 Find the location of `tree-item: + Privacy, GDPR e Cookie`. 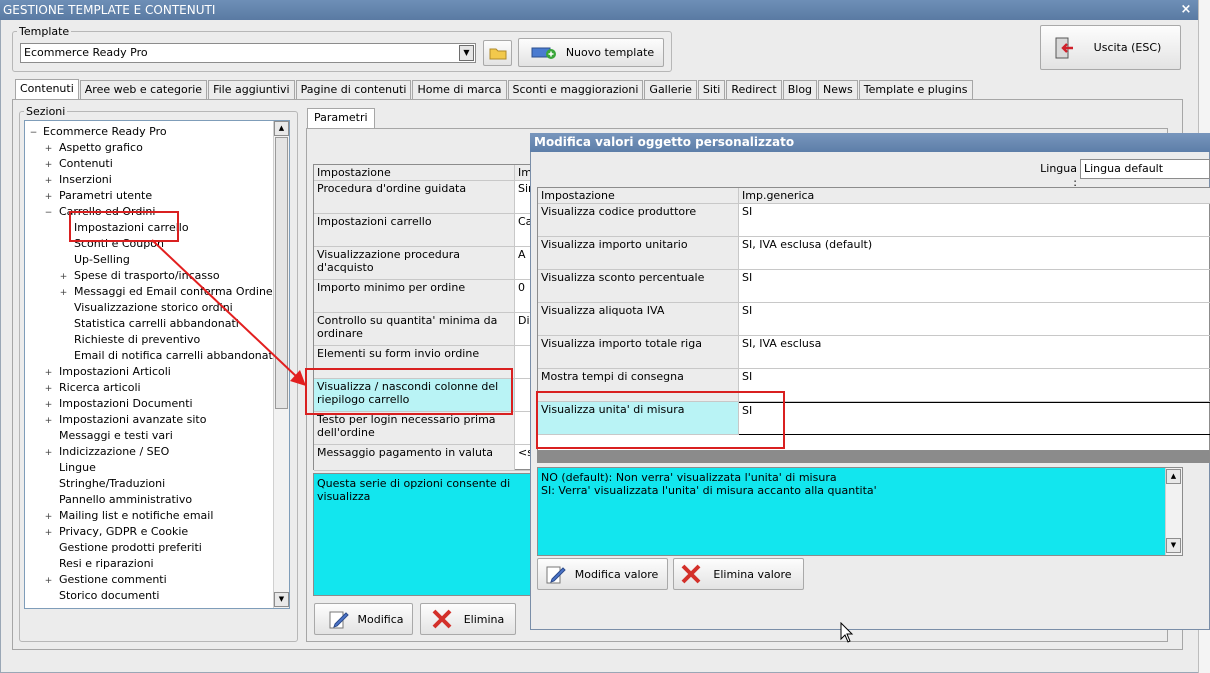

tree-item: + Privacy, GDPR e Cookie is located at coordinates (115, 532).